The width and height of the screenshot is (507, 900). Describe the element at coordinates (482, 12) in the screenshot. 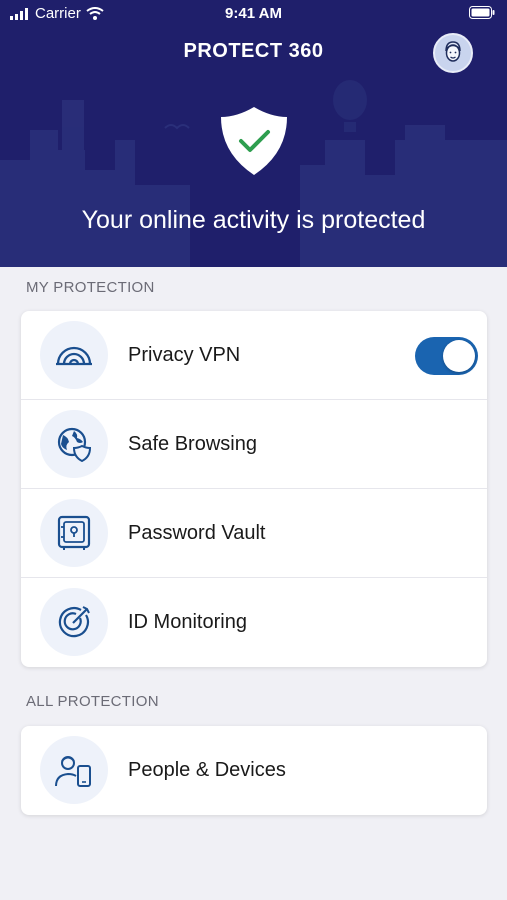

I see `battery-icon` at that location.